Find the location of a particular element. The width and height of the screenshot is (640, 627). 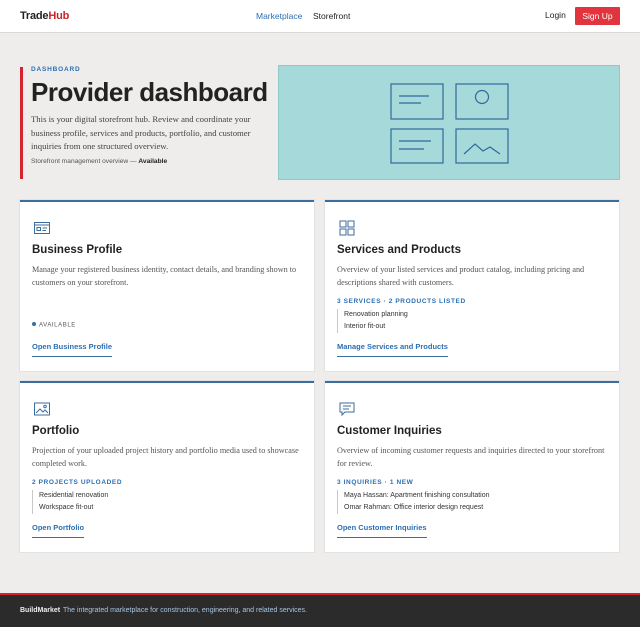

list-item: Interior fit-out is located at coordinates (365, 326).